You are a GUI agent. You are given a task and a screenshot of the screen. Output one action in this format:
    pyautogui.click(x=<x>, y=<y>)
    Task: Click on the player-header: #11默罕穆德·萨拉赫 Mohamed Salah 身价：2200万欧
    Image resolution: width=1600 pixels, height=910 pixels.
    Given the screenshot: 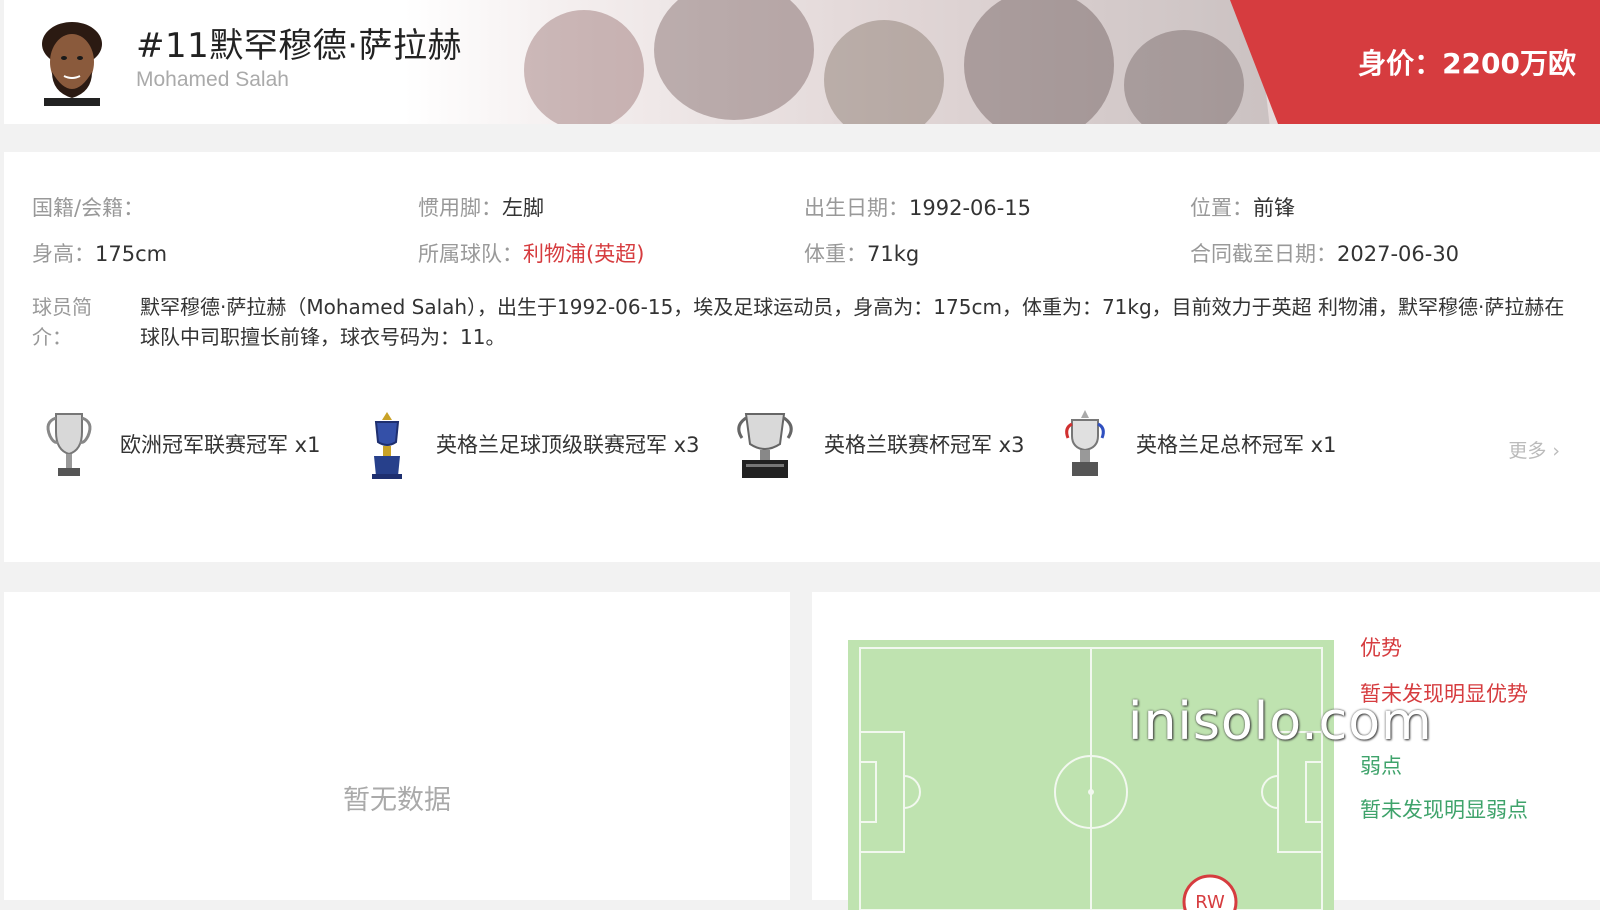 What is the action you would take?
    pyautogui.click(x=802, y=62)
    